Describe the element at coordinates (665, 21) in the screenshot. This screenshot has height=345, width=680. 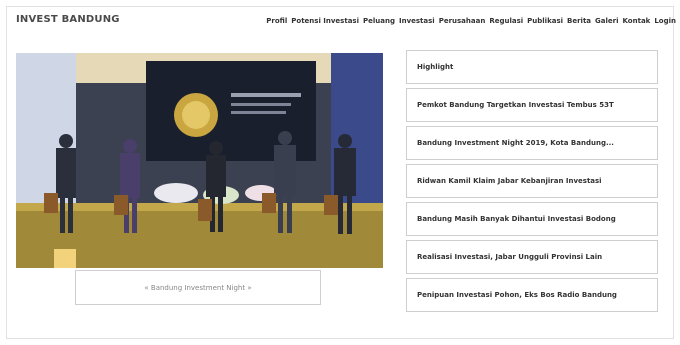
I see `nav-login: Login` at that location.